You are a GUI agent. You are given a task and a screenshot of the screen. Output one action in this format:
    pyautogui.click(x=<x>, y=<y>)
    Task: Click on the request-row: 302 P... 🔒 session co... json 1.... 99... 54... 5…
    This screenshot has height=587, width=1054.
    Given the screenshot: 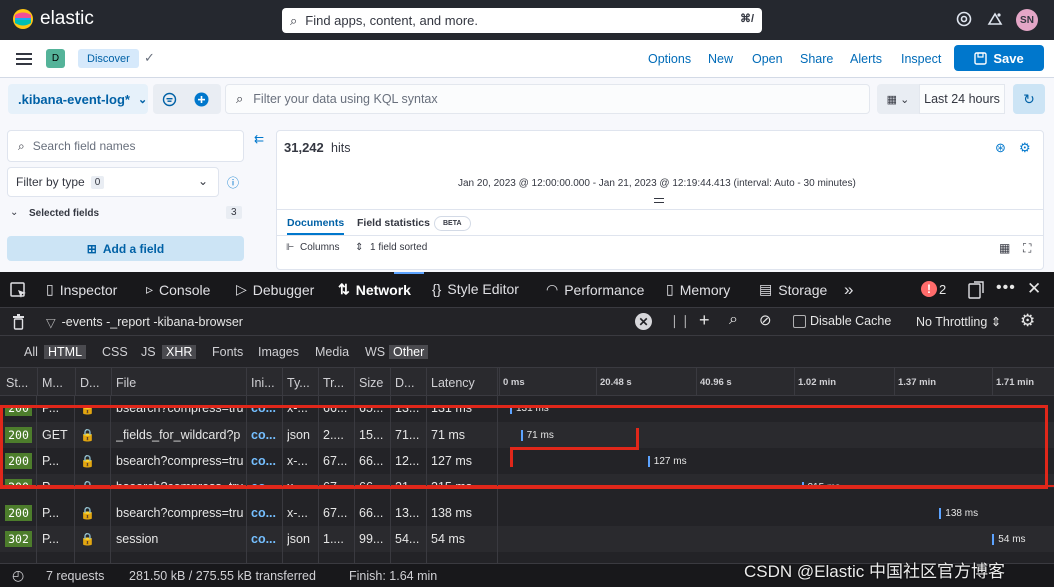 What is the action you would take?
    pyautogui.click(x=527, y=539)
    